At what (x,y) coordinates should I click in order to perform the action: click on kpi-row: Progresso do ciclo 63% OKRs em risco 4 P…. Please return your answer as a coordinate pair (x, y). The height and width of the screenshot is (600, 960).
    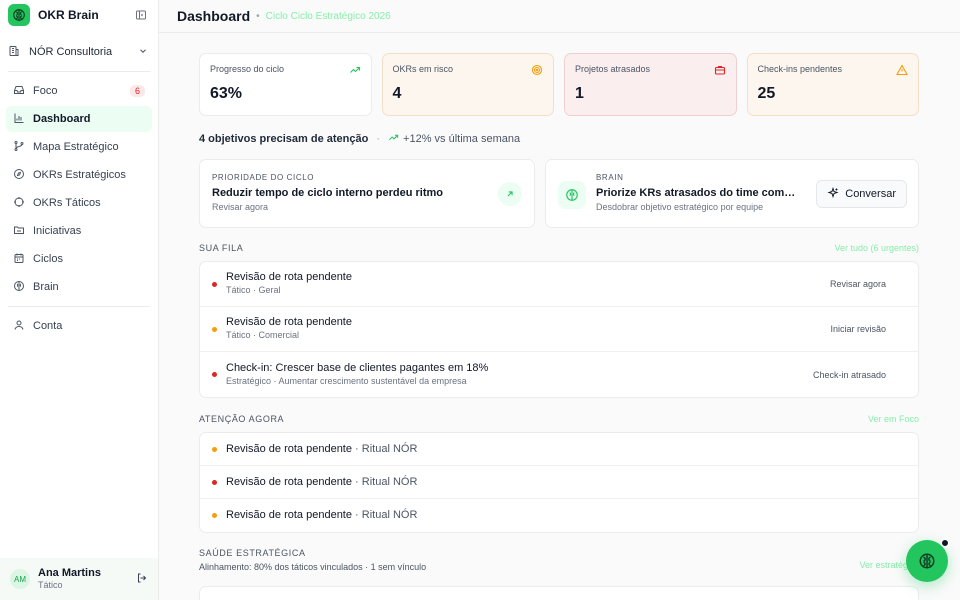
    Looking at the image, I should click on (559, 84).